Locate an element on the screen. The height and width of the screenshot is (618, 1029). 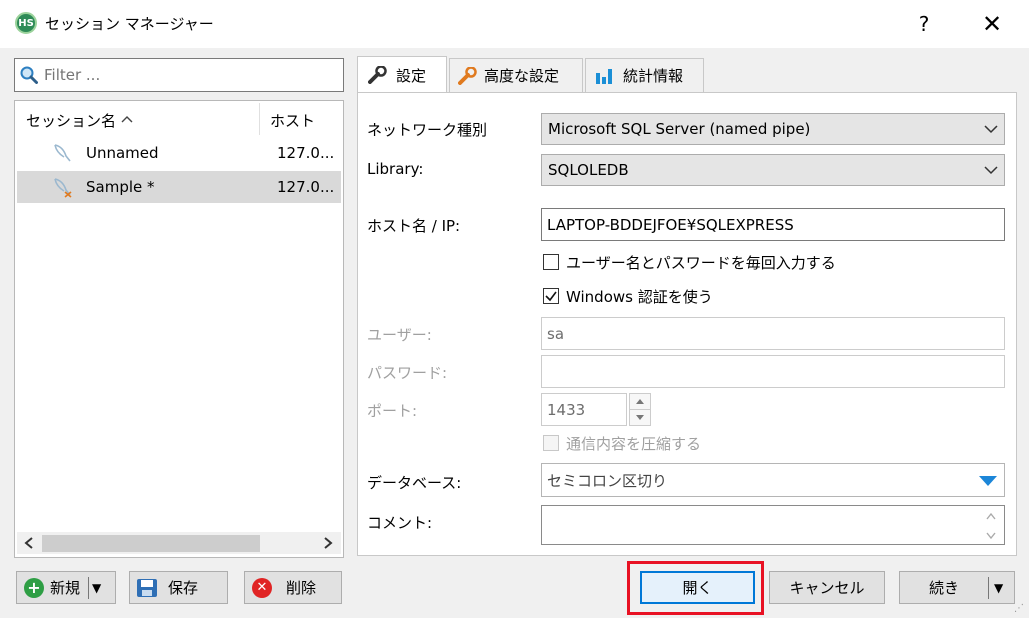
column-divider is located at coordinates (259, 119).